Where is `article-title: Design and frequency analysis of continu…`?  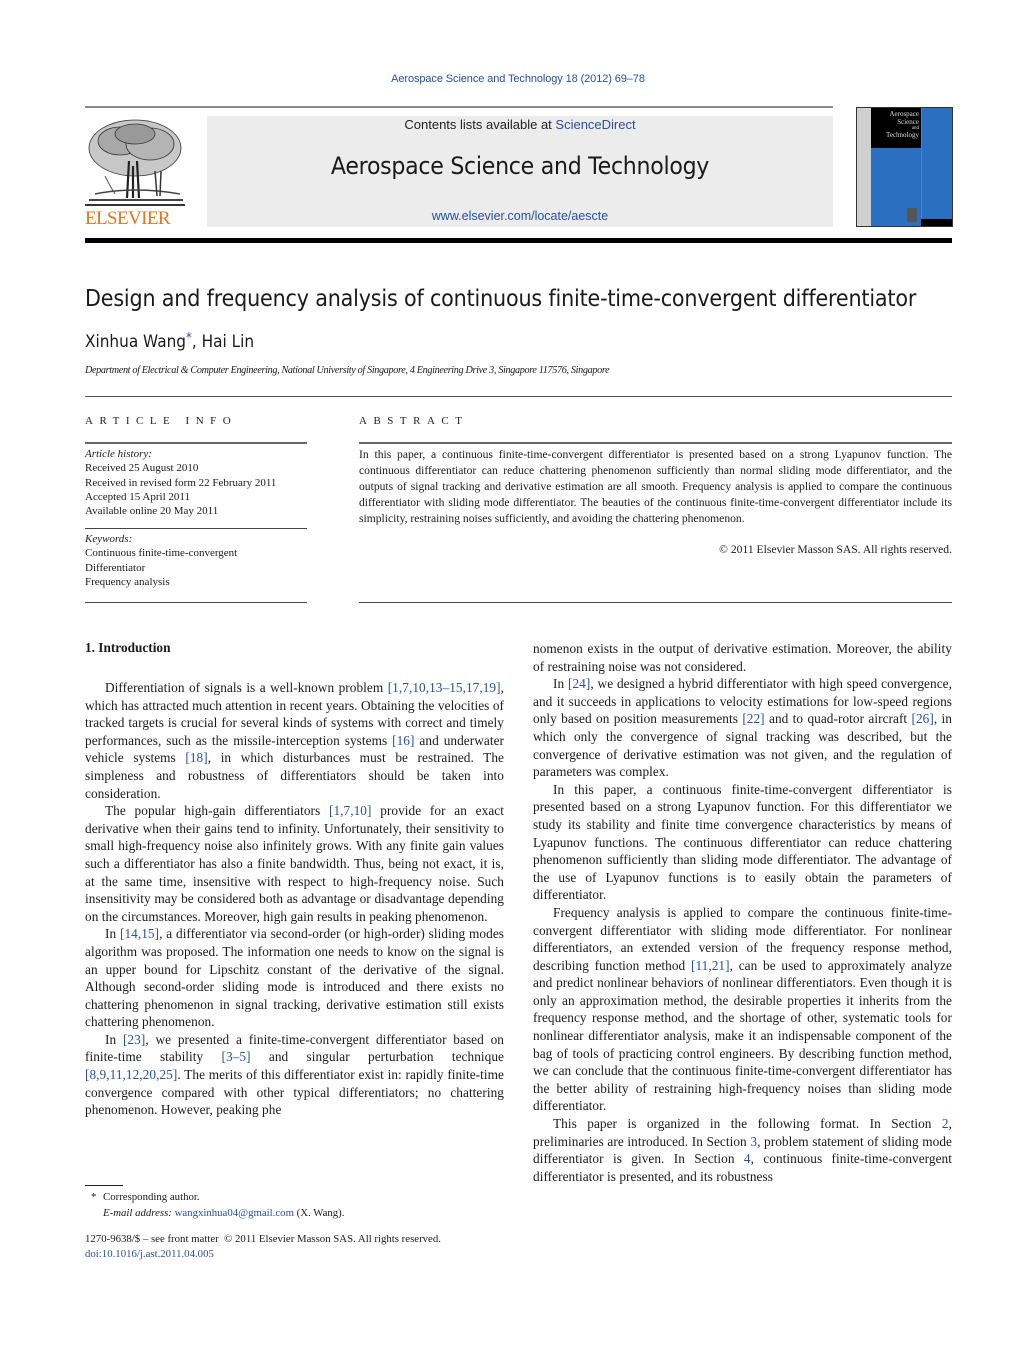
article-title: Design and frequency analysis of continu… is located at coordinates (501, 299).